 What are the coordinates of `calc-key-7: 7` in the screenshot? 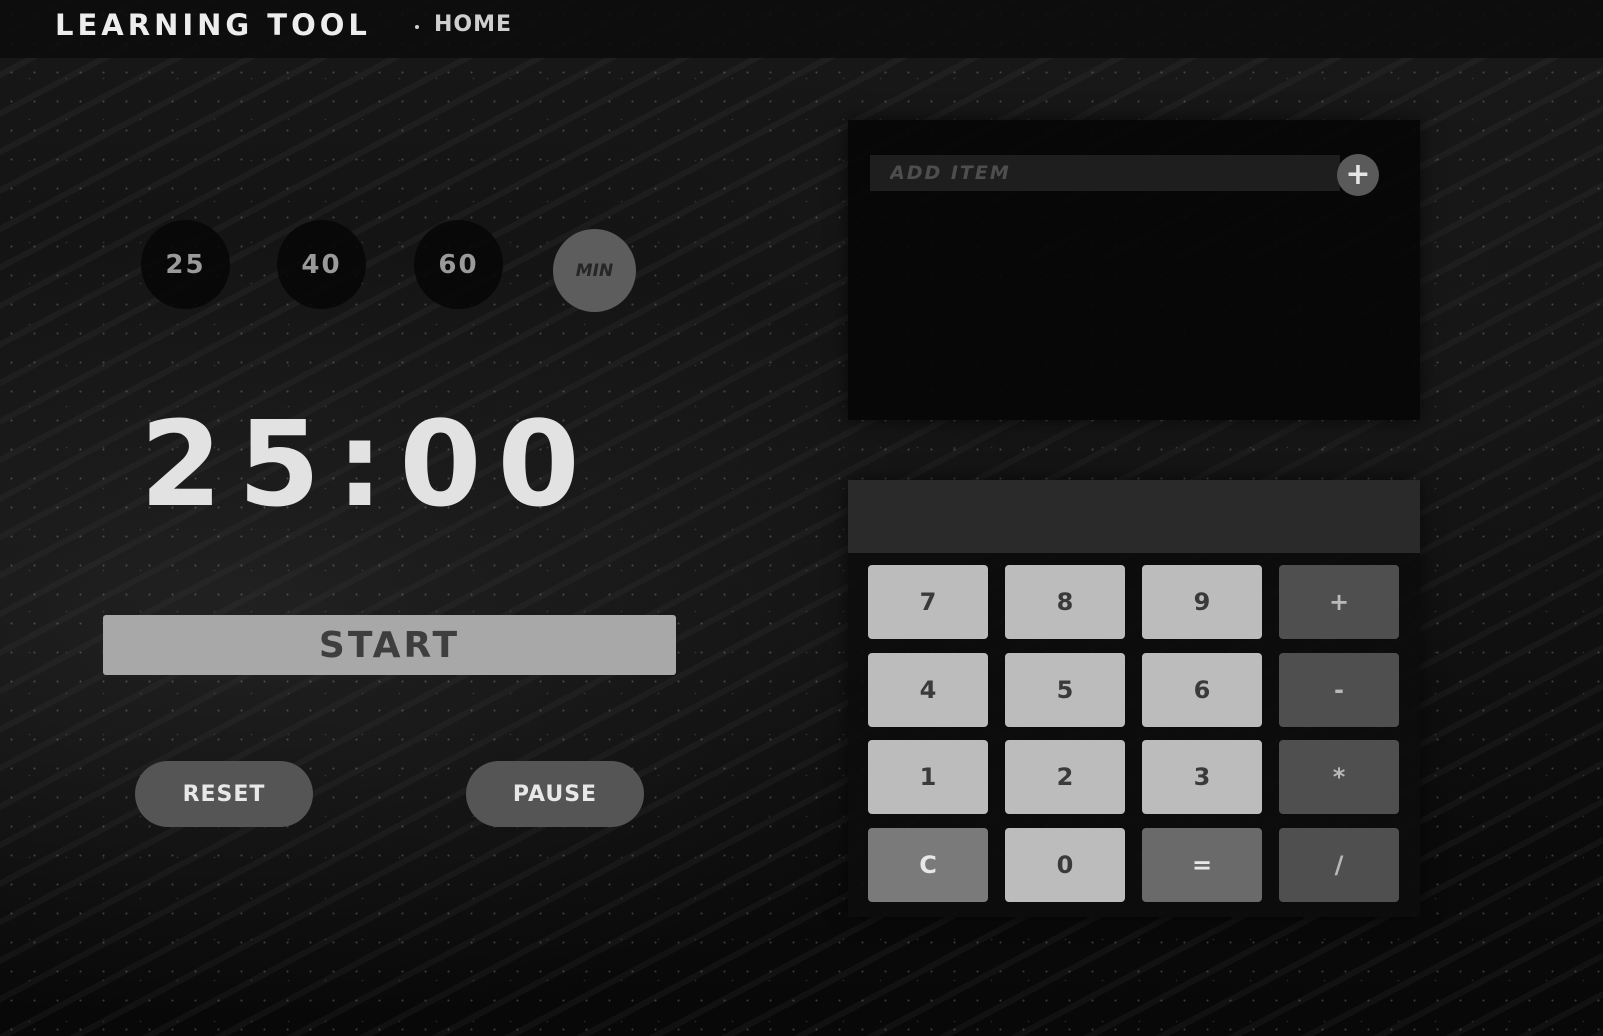 It's located at (928, 602).